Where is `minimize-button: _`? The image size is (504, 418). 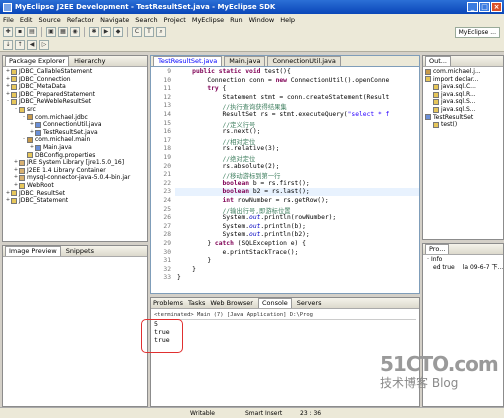
minimize-button: _ is located at coordinates (472, 7).